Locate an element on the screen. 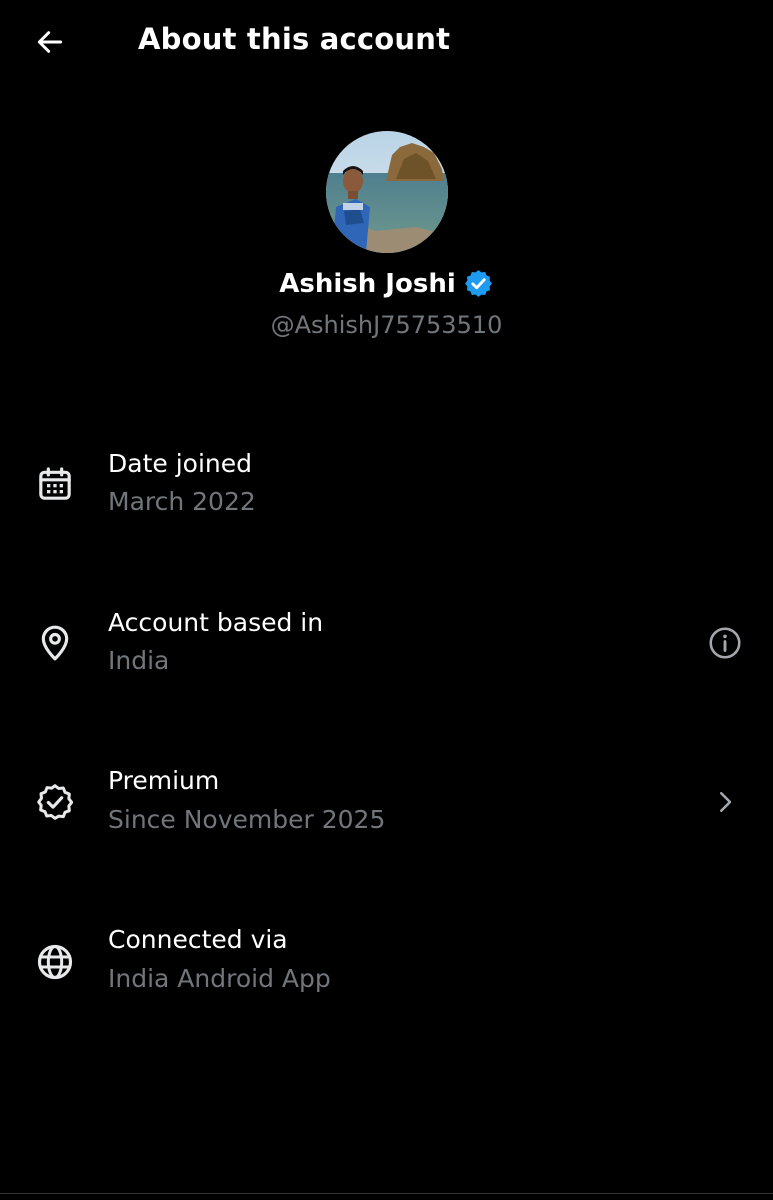 The image size is (773, 1200). back-button is located at coordinates (50, 42).